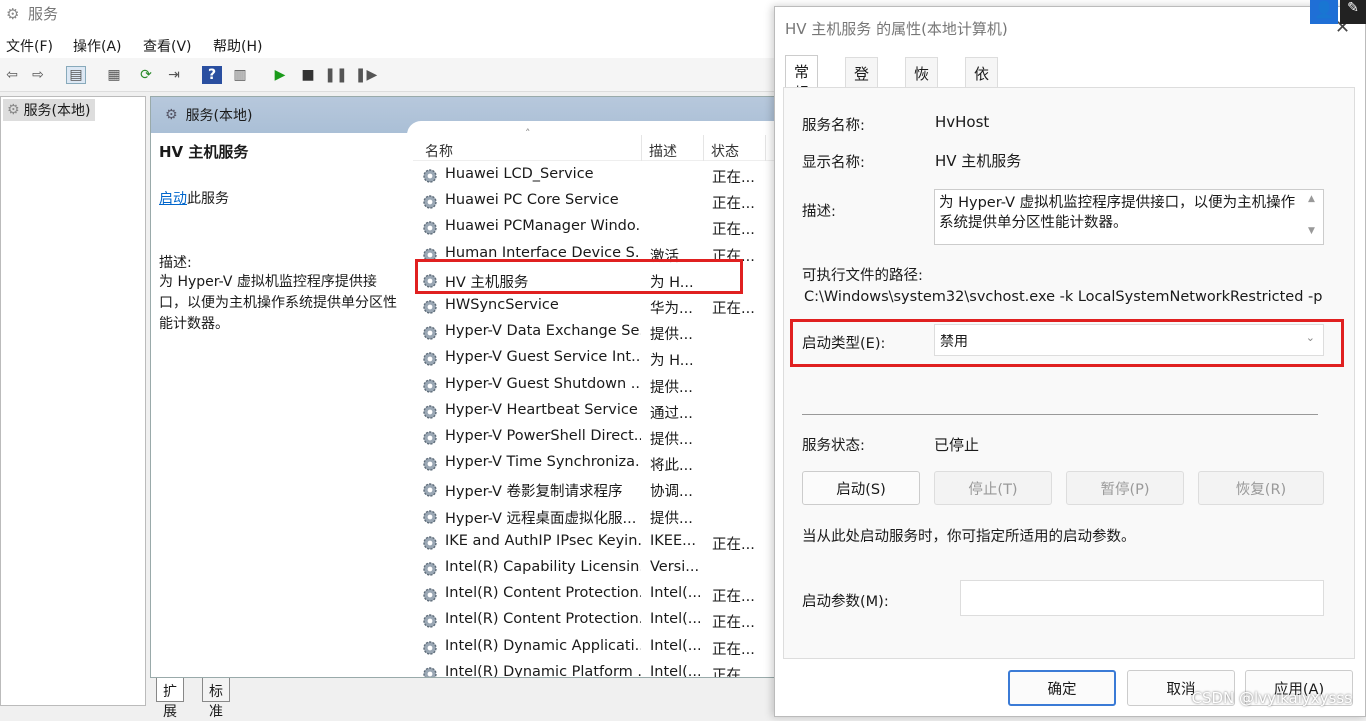 Image resolution: width=1366 pixels, height=721 pixels. I want to click on highlight-box-selected-service, so click(579, 276).